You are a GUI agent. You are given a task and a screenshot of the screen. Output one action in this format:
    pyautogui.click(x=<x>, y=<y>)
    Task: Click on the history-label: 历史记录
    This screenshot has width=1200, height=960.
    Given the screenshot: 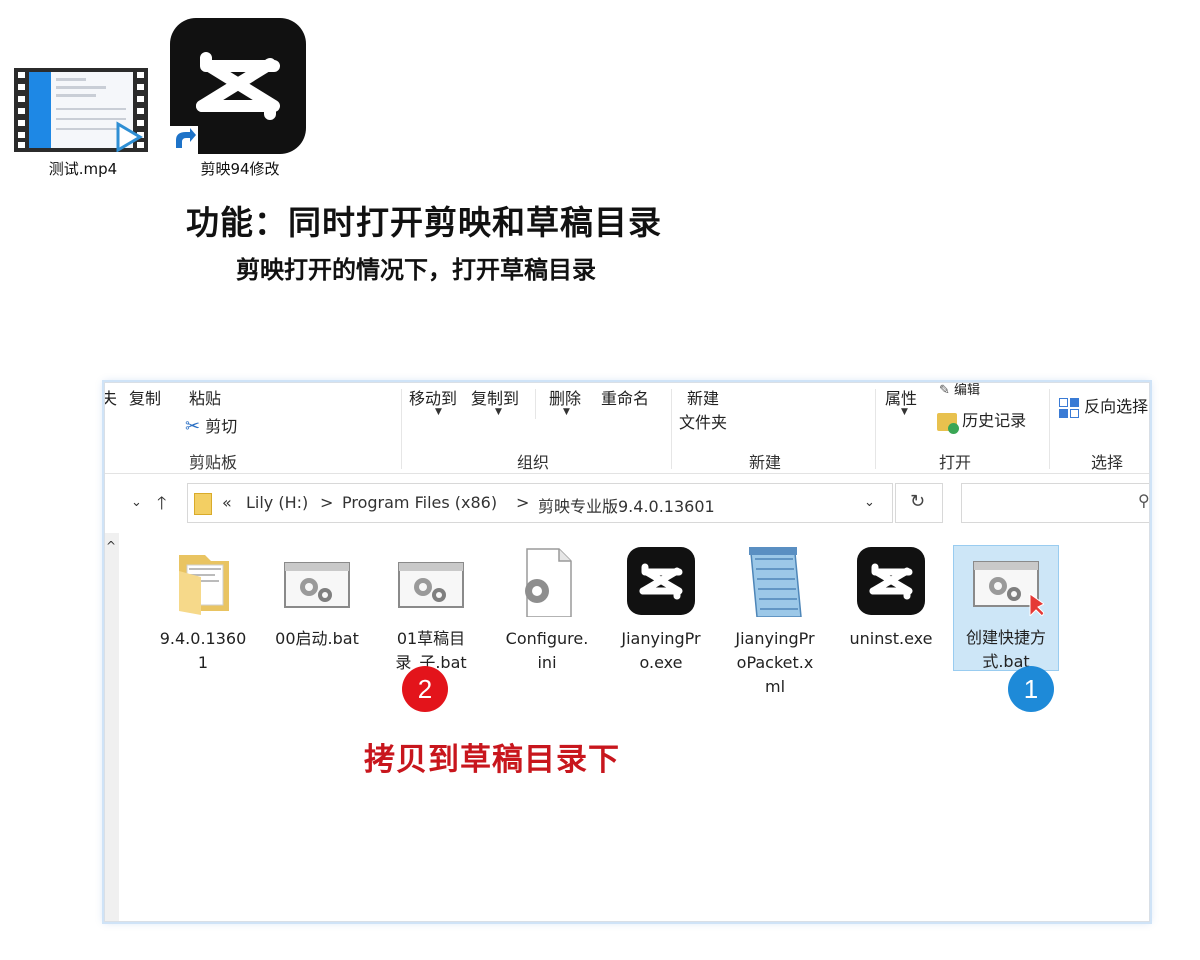 What is the action you would take?
    pyautogui.click(x=994, y=420)
    